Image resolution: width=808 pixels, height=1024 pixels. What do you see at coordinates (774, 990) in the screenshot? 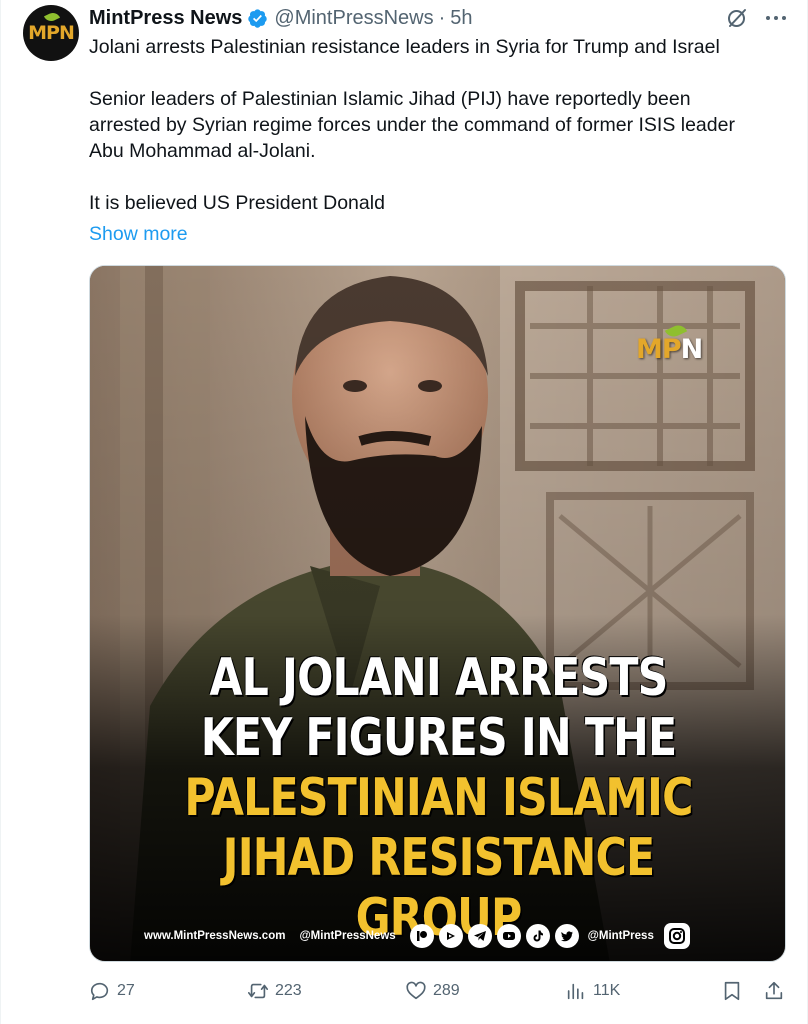
I see `share-icon` at bounding box center [774, 990].